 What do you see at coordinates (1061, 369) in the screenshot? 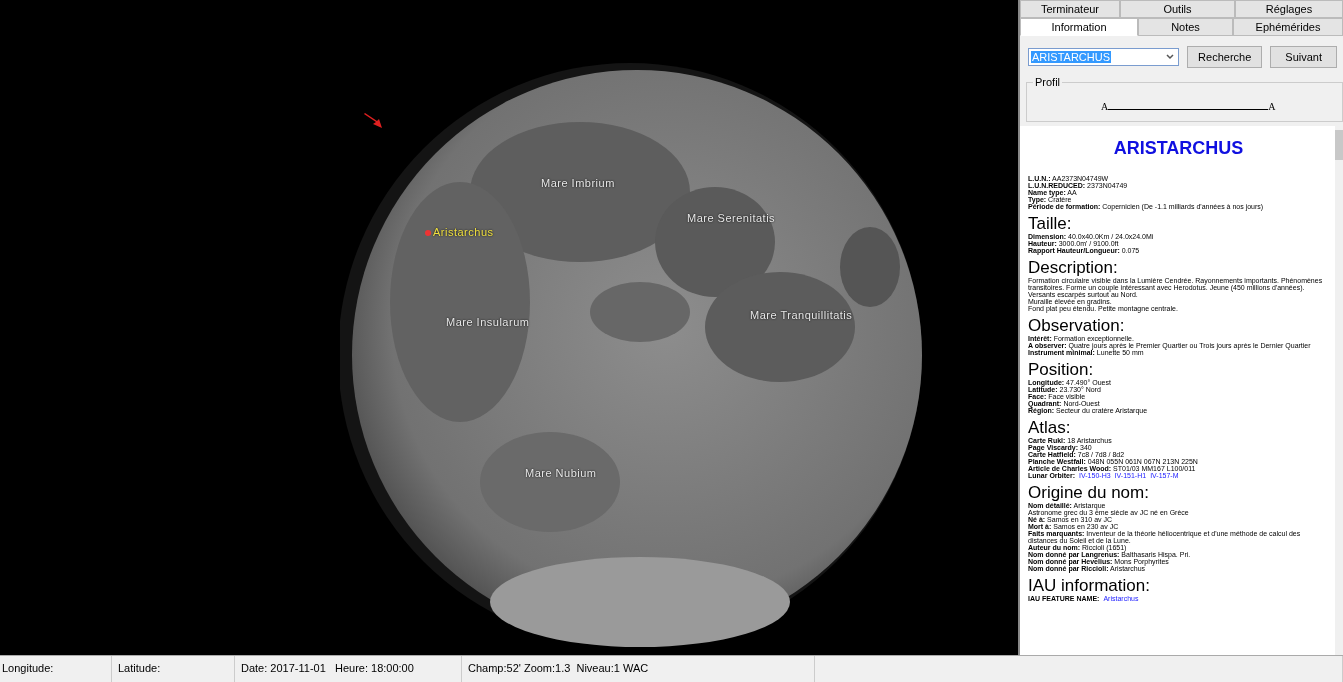
I see `section-heading: Position:` at bounding box center [1061, 369].